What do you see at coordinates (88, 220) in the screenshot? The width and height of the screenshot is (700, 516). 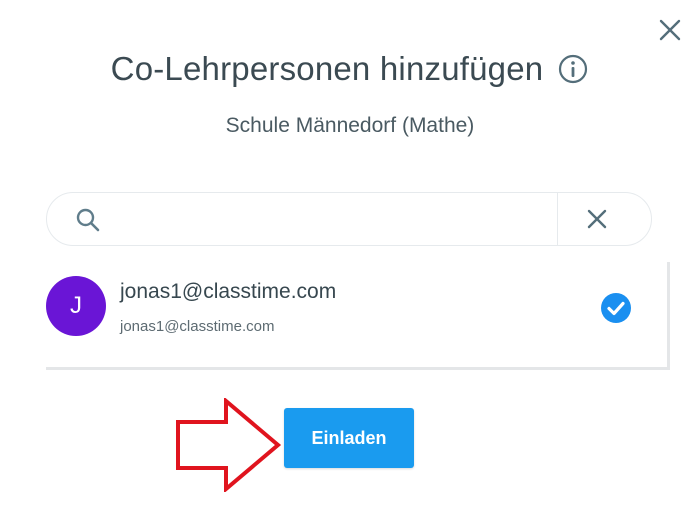 I see `search-icon` at bounding box center [88, 220].